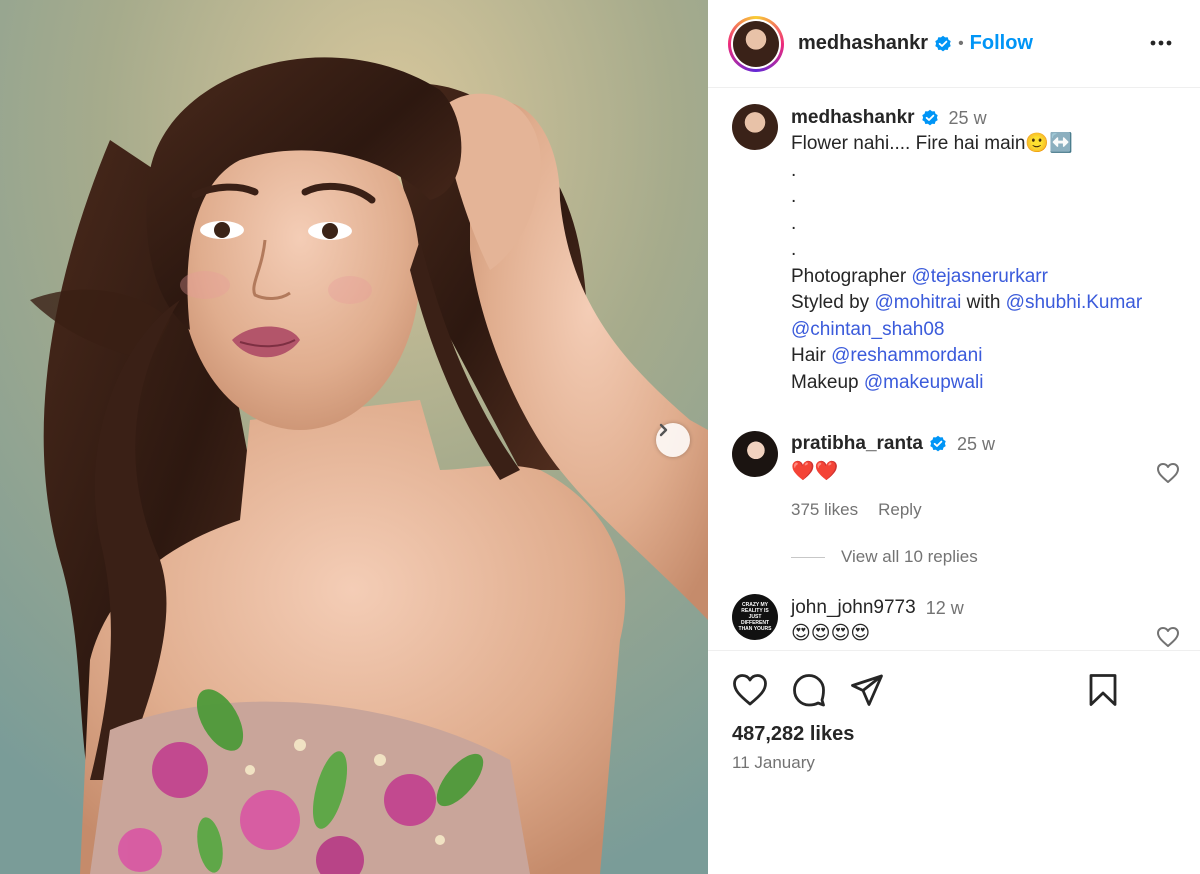 The height and width of the screenshot is (874, 1200). Describe the element at coordinates (809, 690) in the screenshot. I see `comment-bubble-icon` at that location.